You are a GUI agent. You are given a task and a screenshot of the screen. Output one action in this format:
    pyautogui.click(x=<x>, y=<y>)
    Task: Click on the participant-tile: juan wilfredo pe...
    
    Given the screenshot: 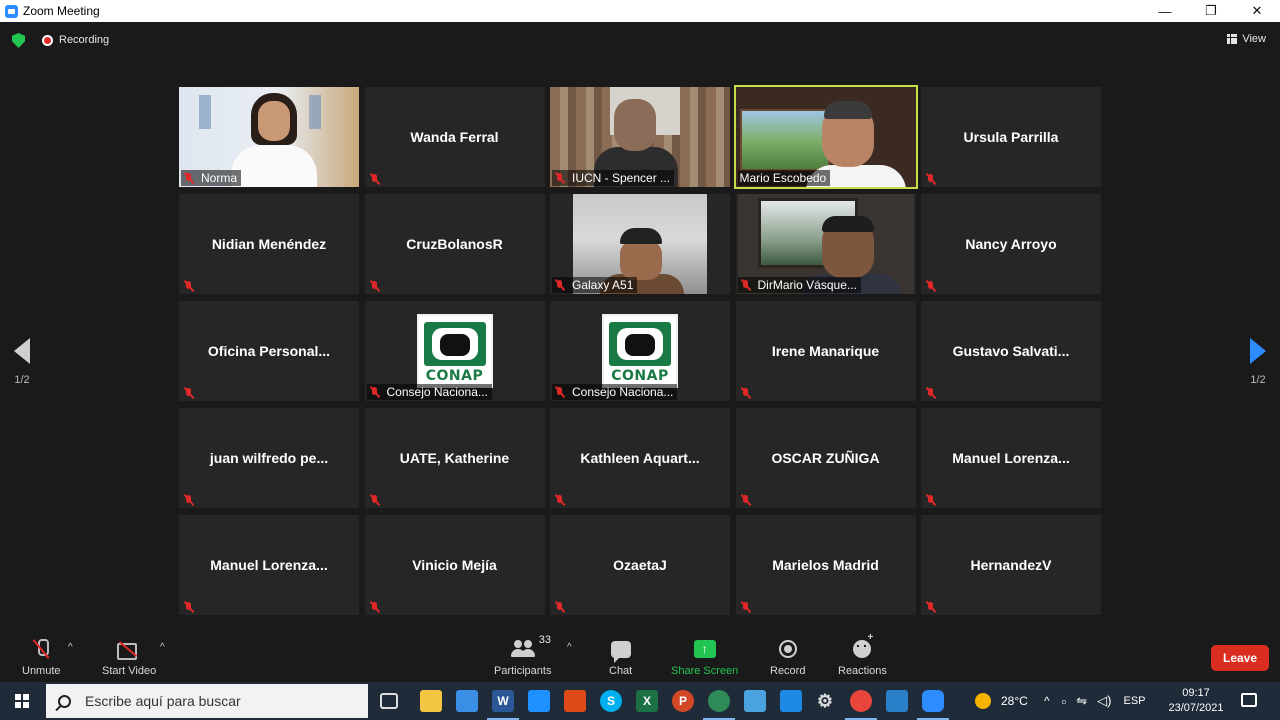 What is the action you would take?
    pyautogui.click(x=269, y=458)
    